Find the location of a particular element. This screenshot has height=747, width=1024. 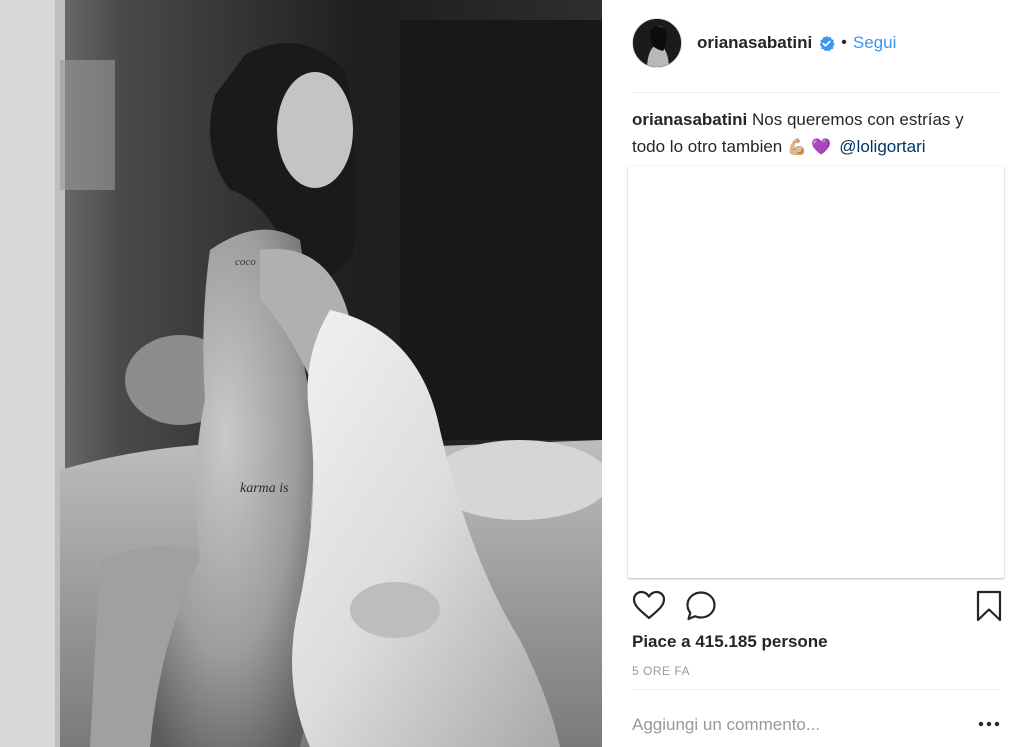

like-button is located at coordinates (649, 606).